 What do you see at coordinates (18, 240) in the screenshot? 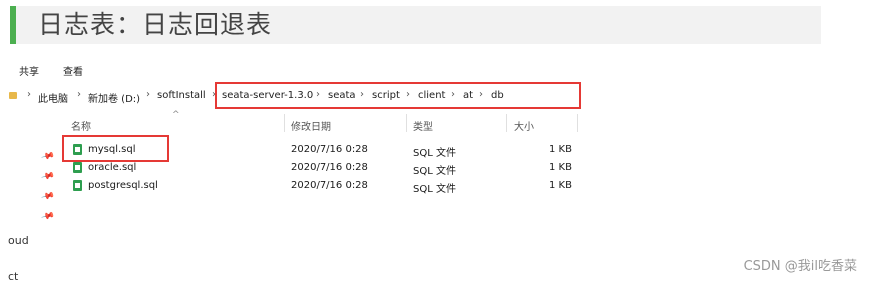
I see `nav-pane-item-fragment: oud` at bounding box center [18, 240].